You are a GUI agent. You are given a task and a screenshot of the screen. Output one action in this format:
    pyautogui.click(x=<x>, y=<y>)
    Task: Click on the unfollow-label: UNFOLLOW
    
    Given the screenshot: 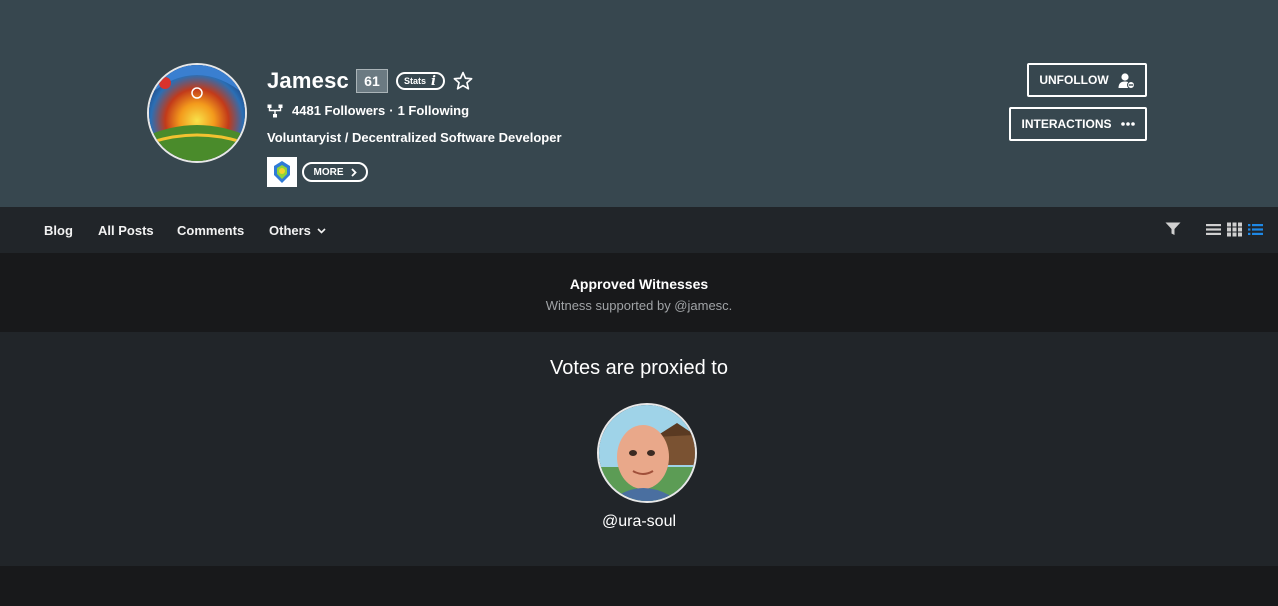 What is the action you would take?
    pyautogui.click(x=1074, y=80)
    